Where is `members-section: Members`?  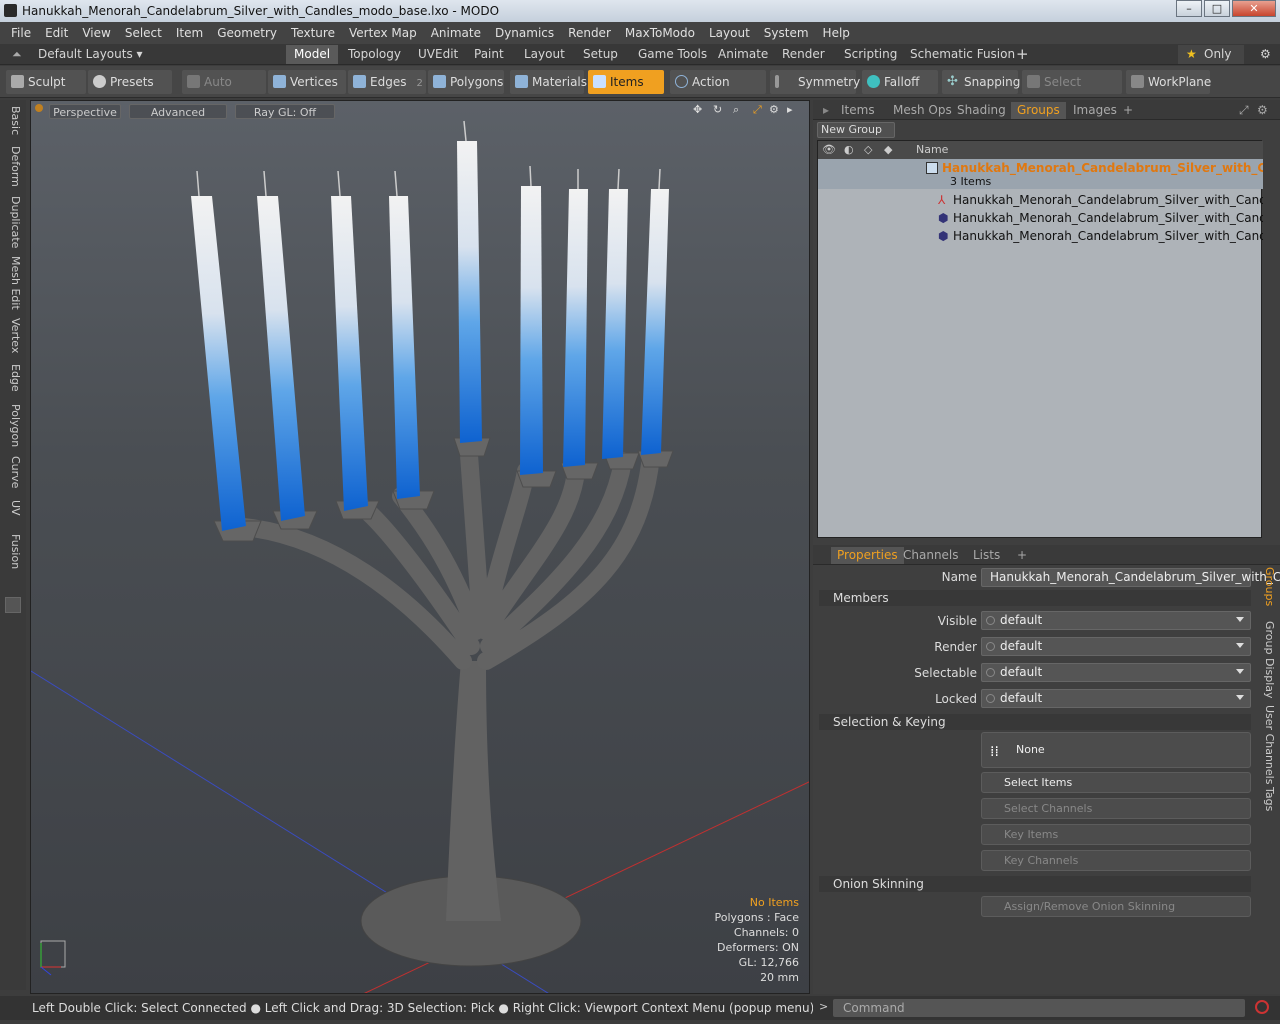
members-section: Members is located at coordinates (1035, 598).